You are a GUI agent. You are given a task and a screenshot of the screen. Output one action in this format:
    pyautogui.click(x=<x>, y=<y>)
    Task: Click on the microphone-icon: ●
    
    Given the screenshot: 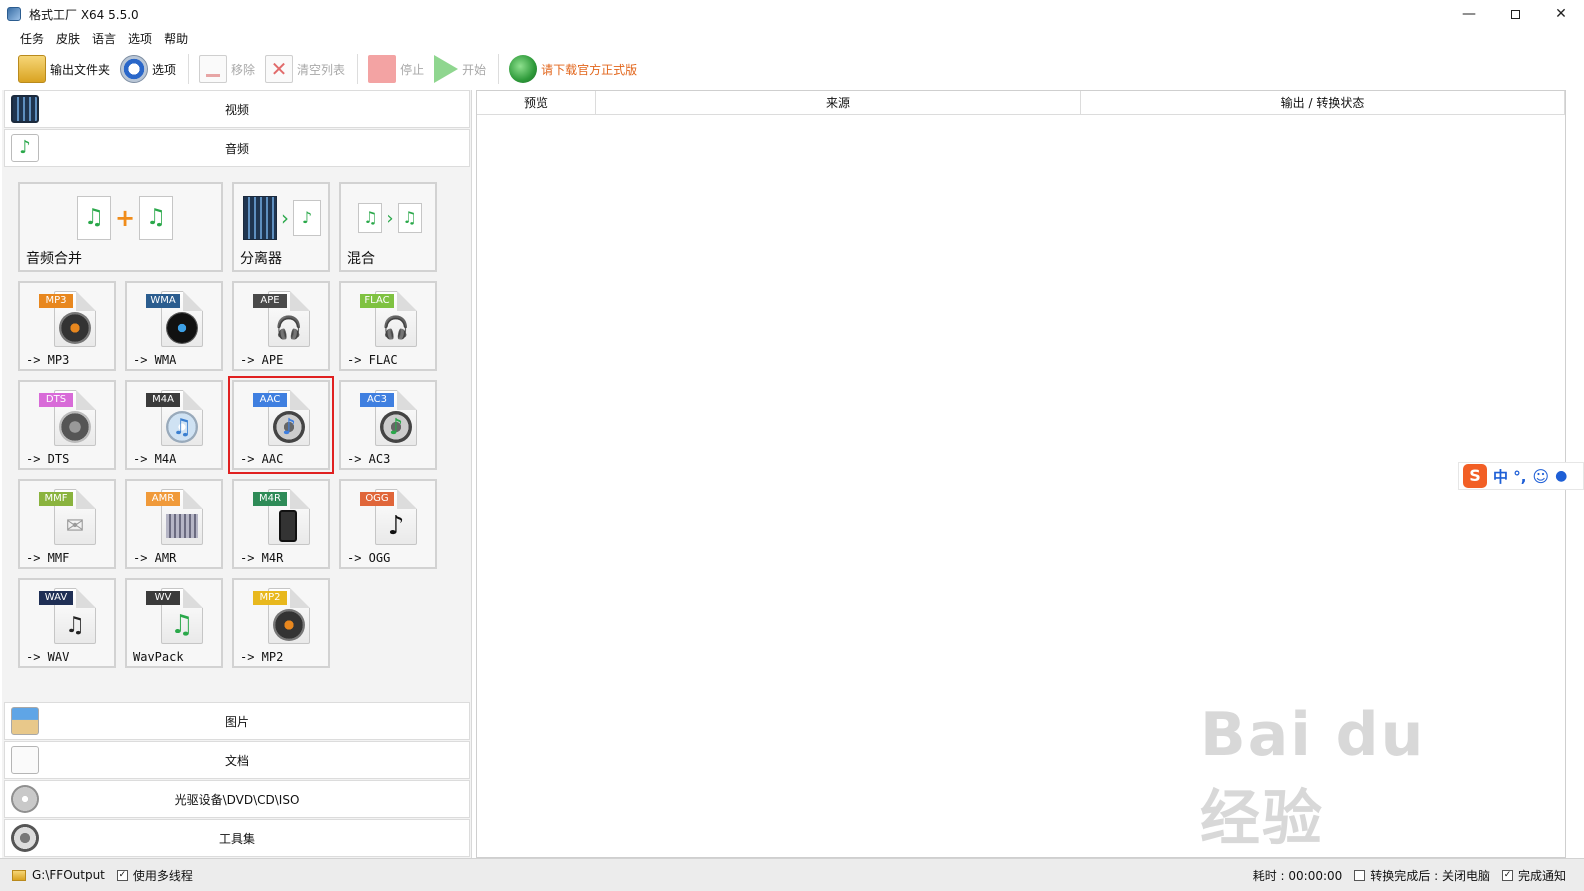 What is the action you would take?
    pyautogui.click(x=1561, y=476)
    